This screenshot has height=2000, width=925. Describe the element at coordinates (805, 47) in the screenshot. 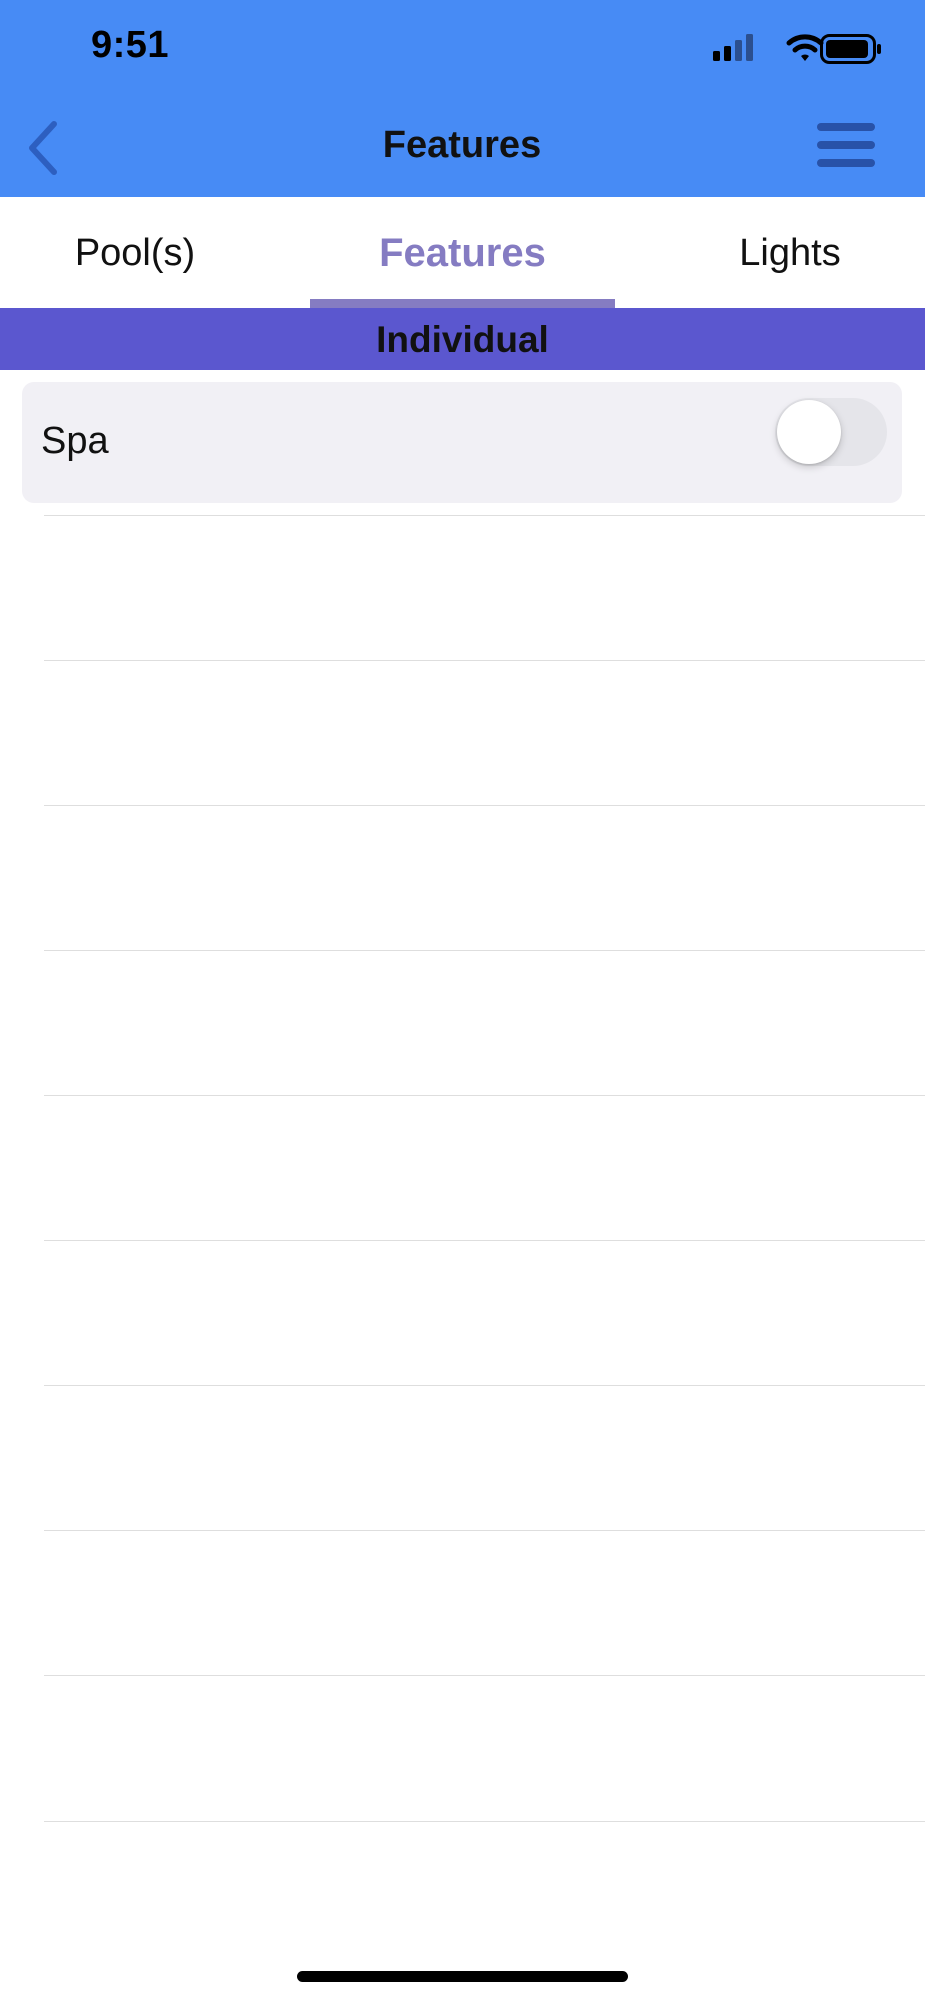

I see `wifi-icon` at that location.